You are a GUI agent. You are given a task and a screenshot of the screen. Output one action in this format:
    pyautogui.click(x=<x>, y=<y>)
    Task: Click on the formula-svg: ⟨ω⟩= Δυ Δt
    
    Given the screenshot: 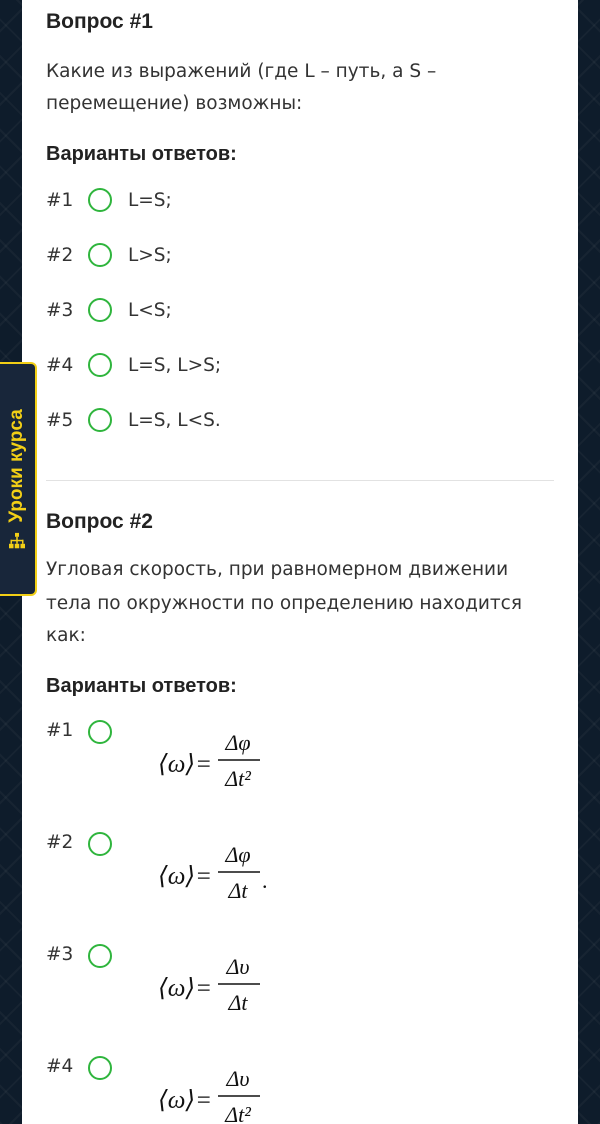 What is the action you would take?
    pyautogui.click(x=209, y=984)
    